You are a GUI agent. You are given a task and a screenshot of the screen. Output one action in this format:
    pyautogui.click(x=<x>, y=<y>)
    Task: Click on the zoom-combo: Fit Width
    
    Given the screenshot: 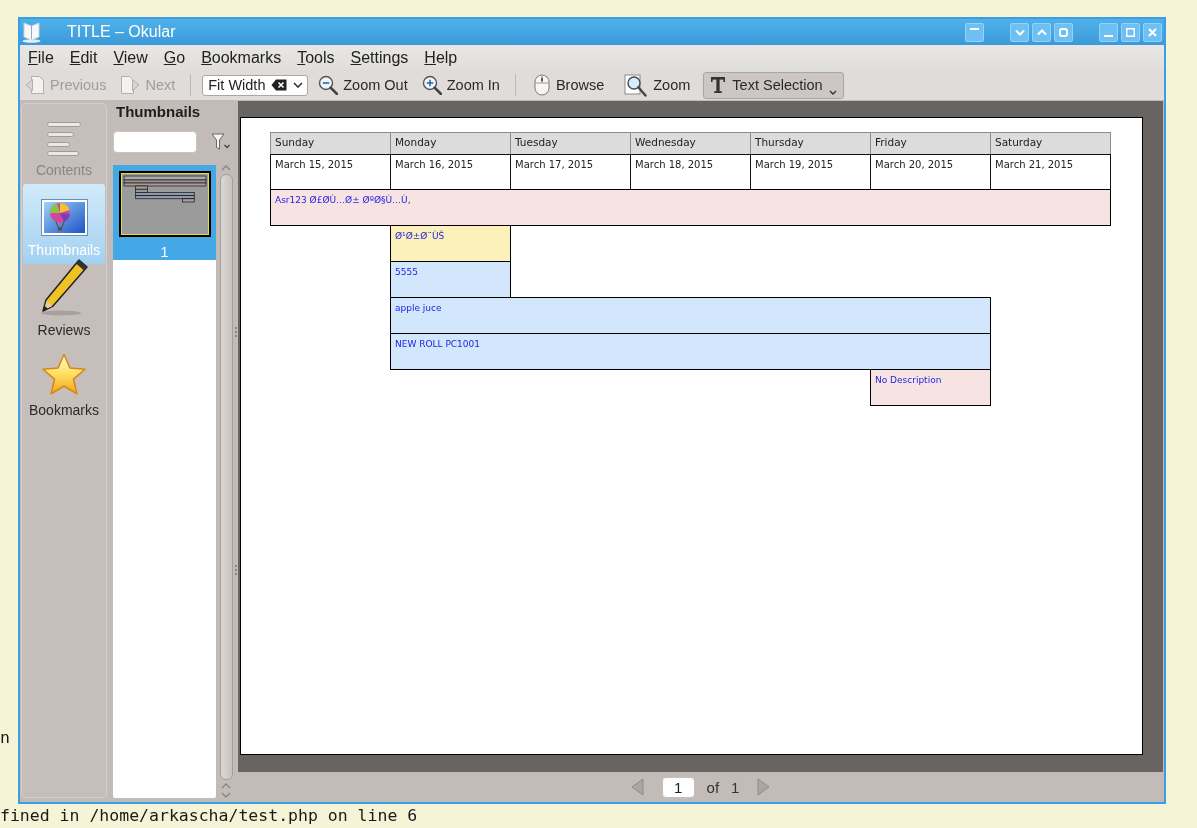 What is the action you would take?
    pyautogui.click(x=255, y=85)
    